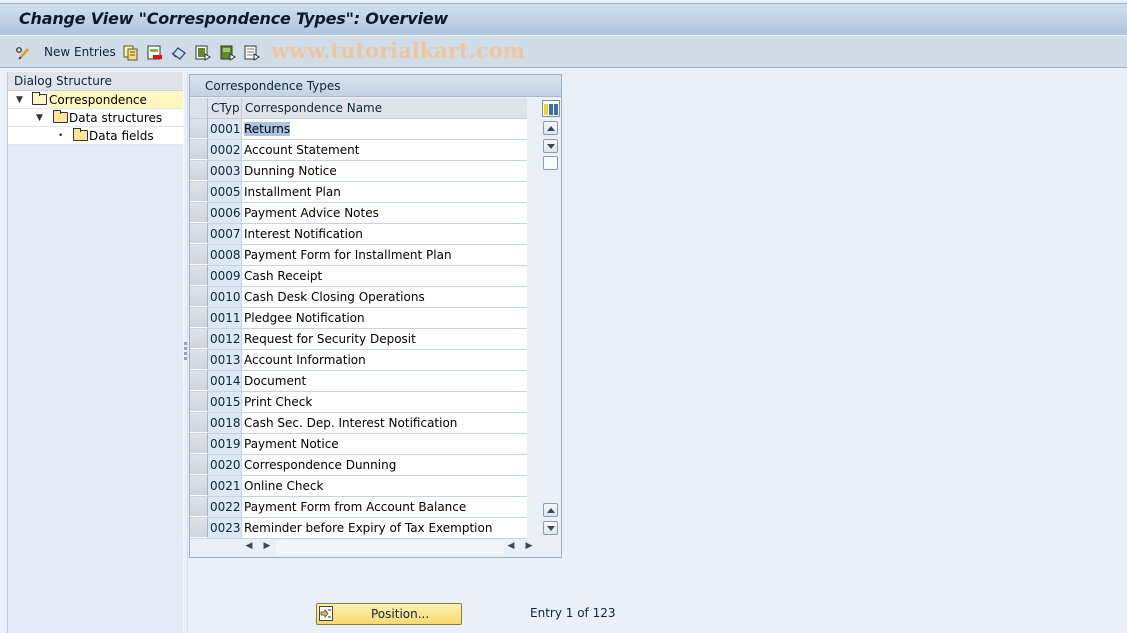  I want to click on cell-correspondence-name: Reminder before Expiry of Tax Exemption, so click(384, 528).